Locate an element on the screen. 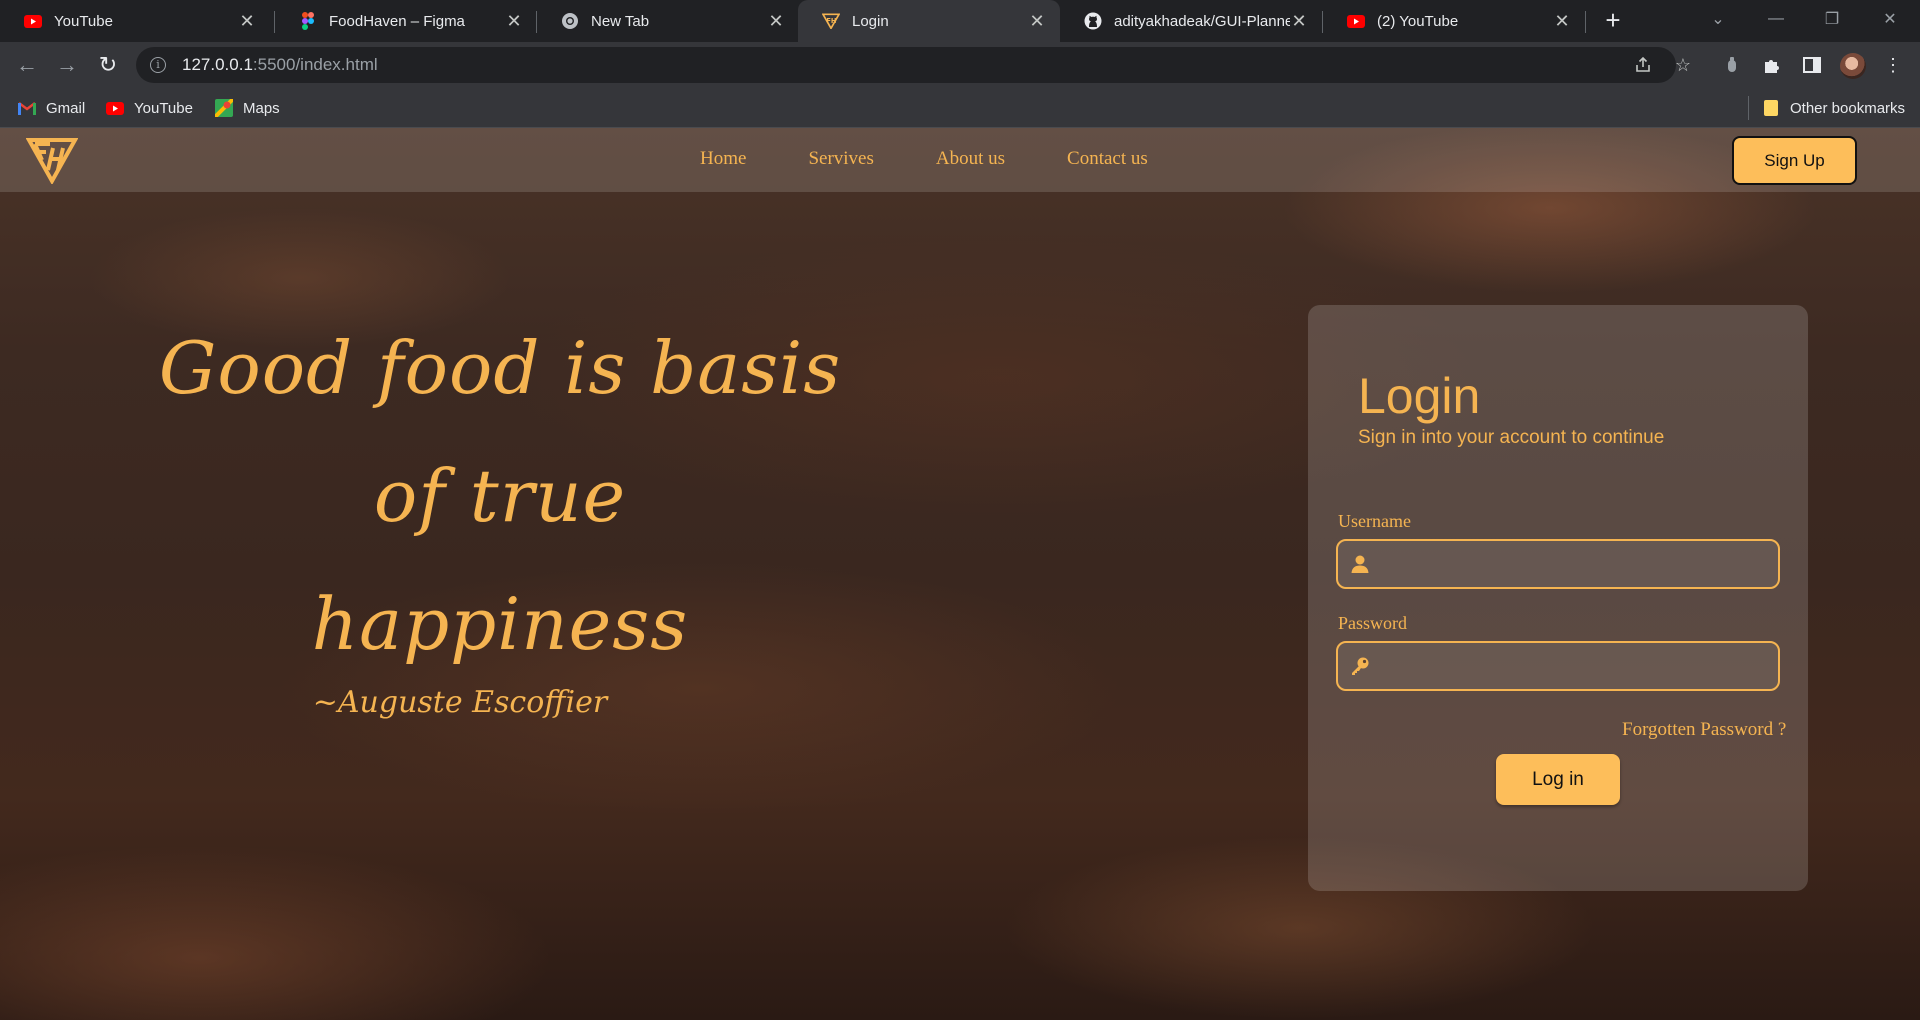 The width and height of the screenshot is (1920, 1020). bookmark-star-icon: ☆ is located at coordinates (1683, 65).